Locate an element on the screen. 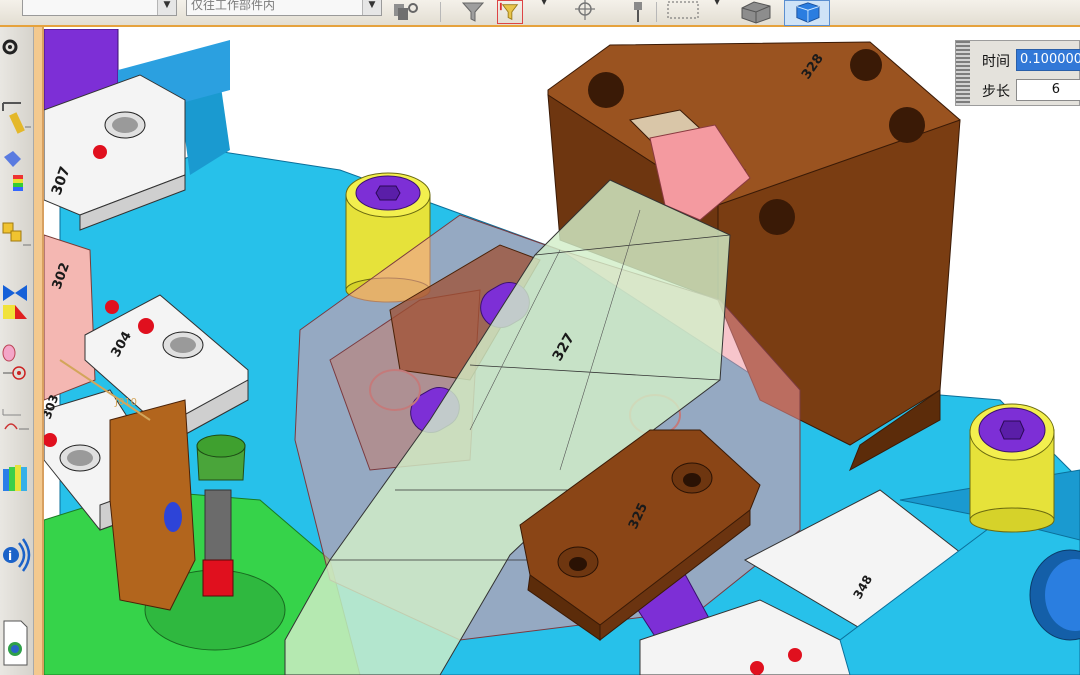 The height and width of the screenshot is (675, 1080). sketch-curve-icon is located at coordinates (16, 115).